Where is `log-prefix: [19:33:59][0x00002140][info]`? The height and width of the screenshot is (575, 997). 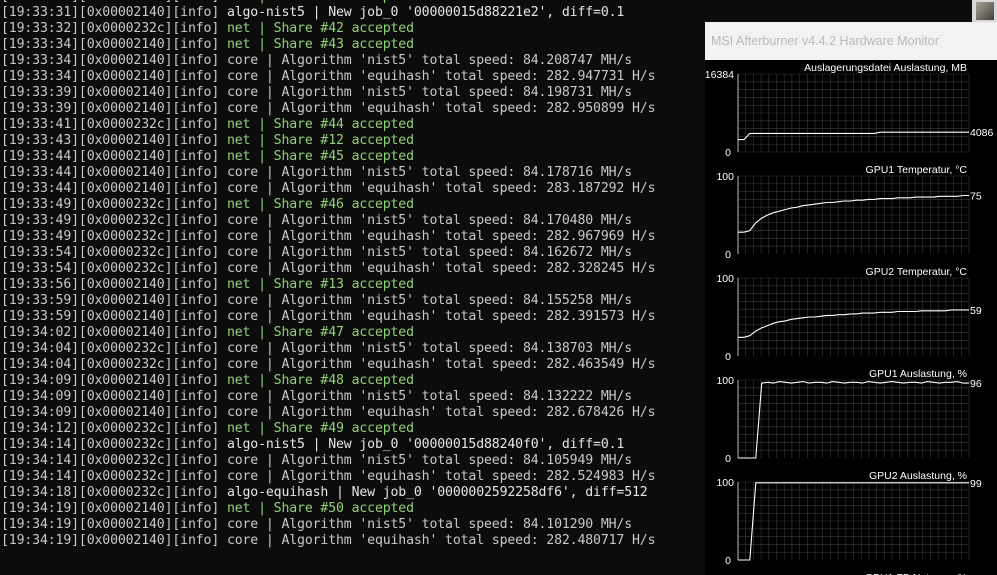 log-prefix: [19:33:59][0x00002140][info] is located at coordinates (110, 300).